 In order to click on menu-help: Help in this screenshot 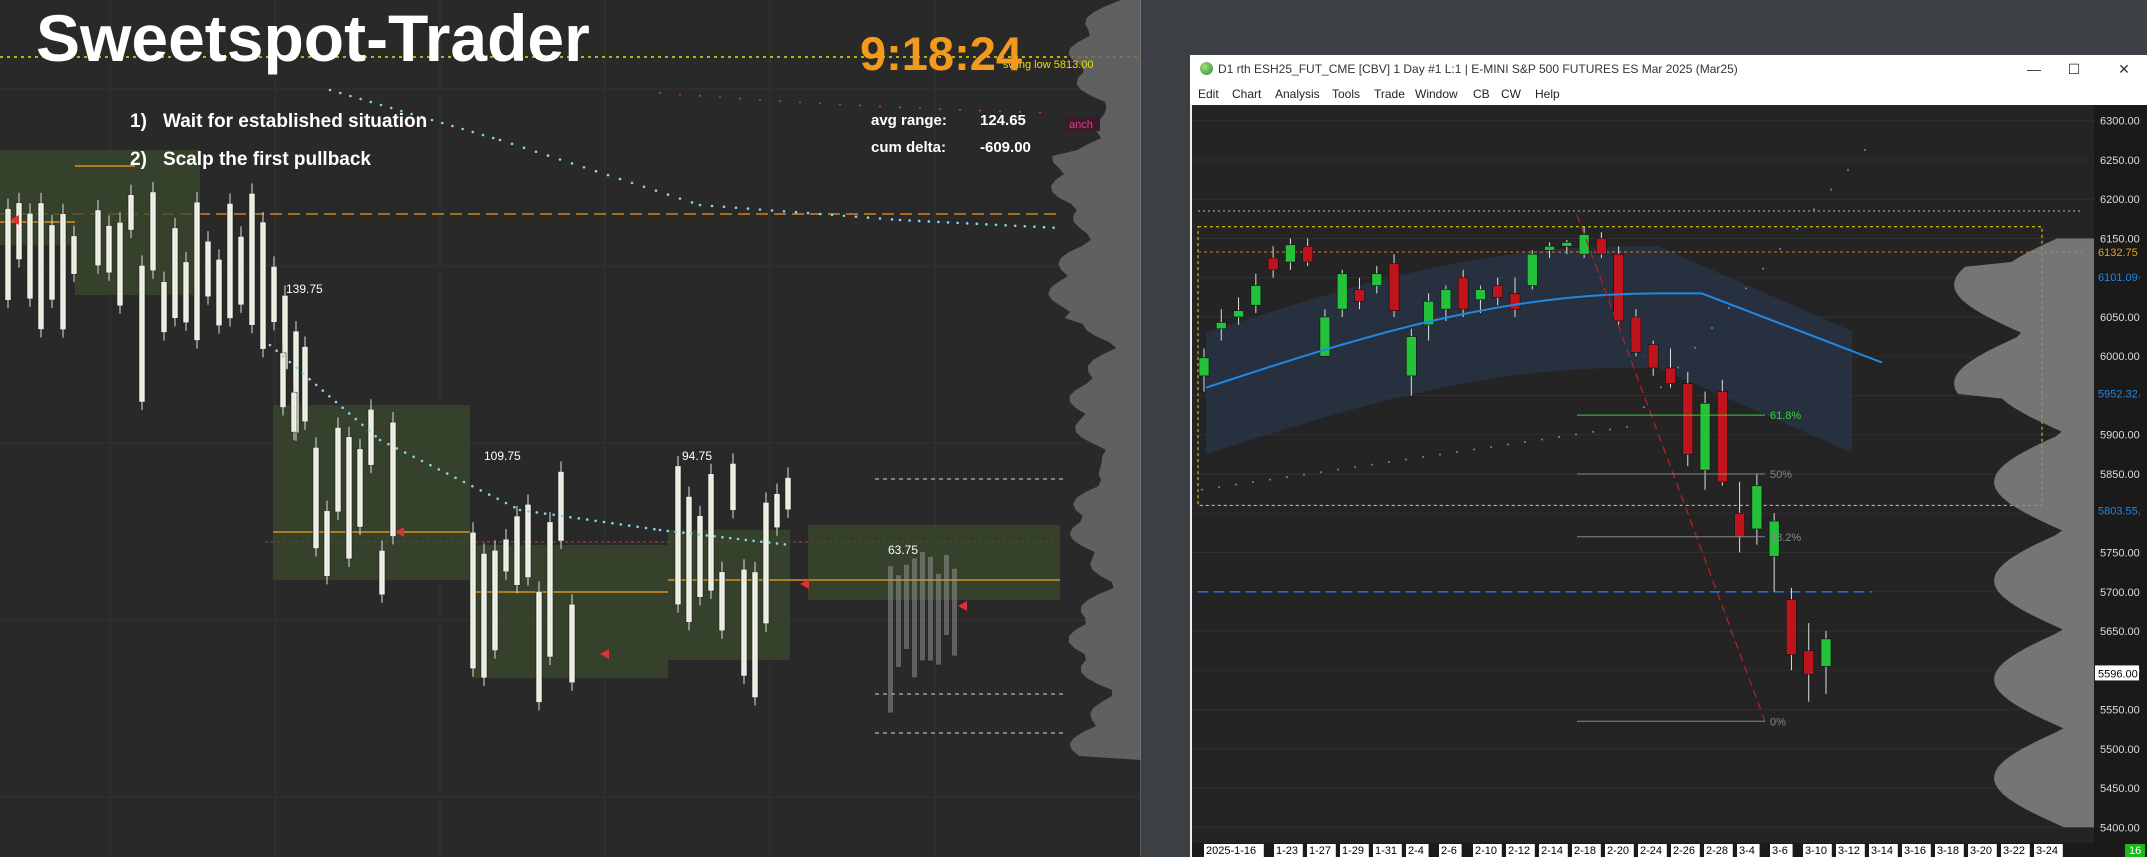, I will do `click(1547, 94)`.